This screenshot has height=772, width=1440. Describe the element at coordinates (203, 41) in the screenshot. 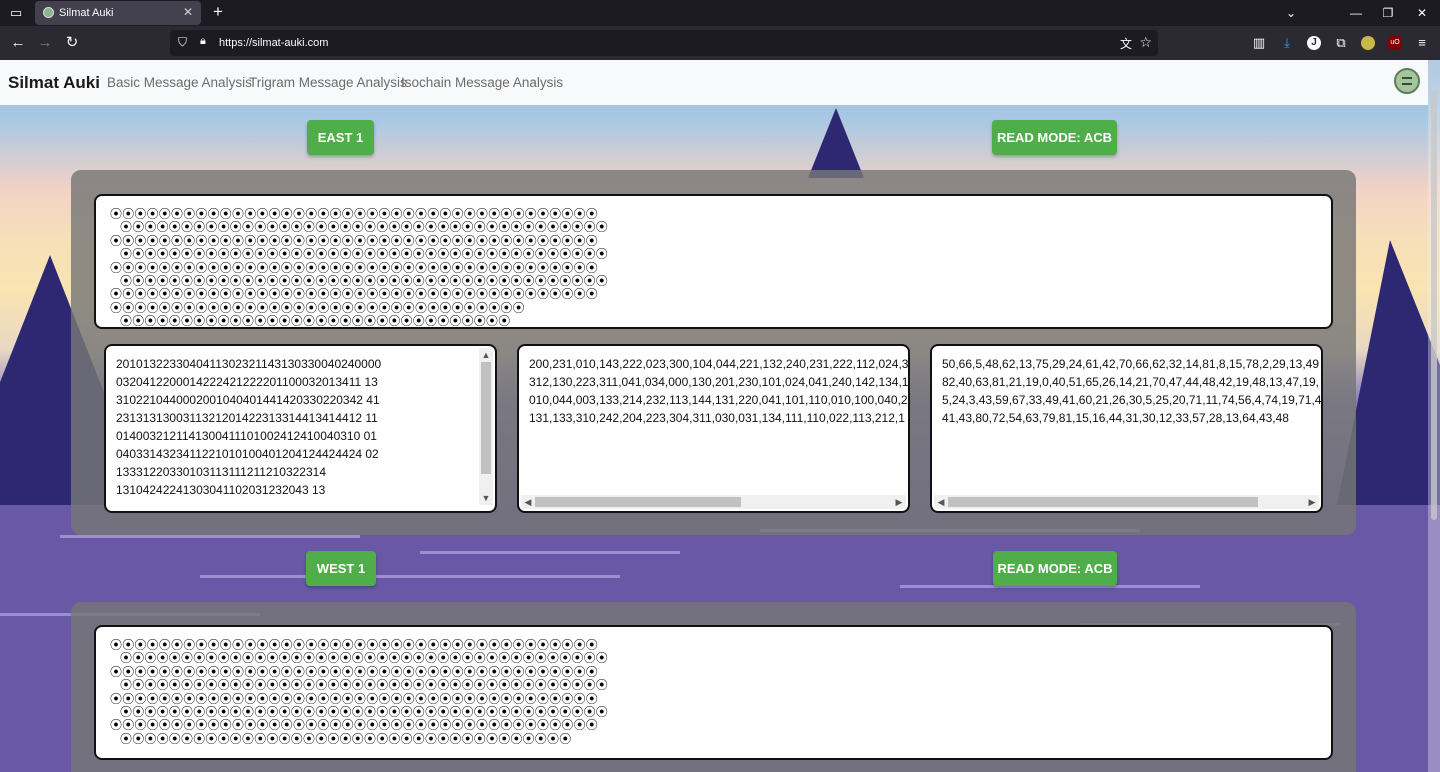

I see `lock-icon: 🔒︎` at that location.